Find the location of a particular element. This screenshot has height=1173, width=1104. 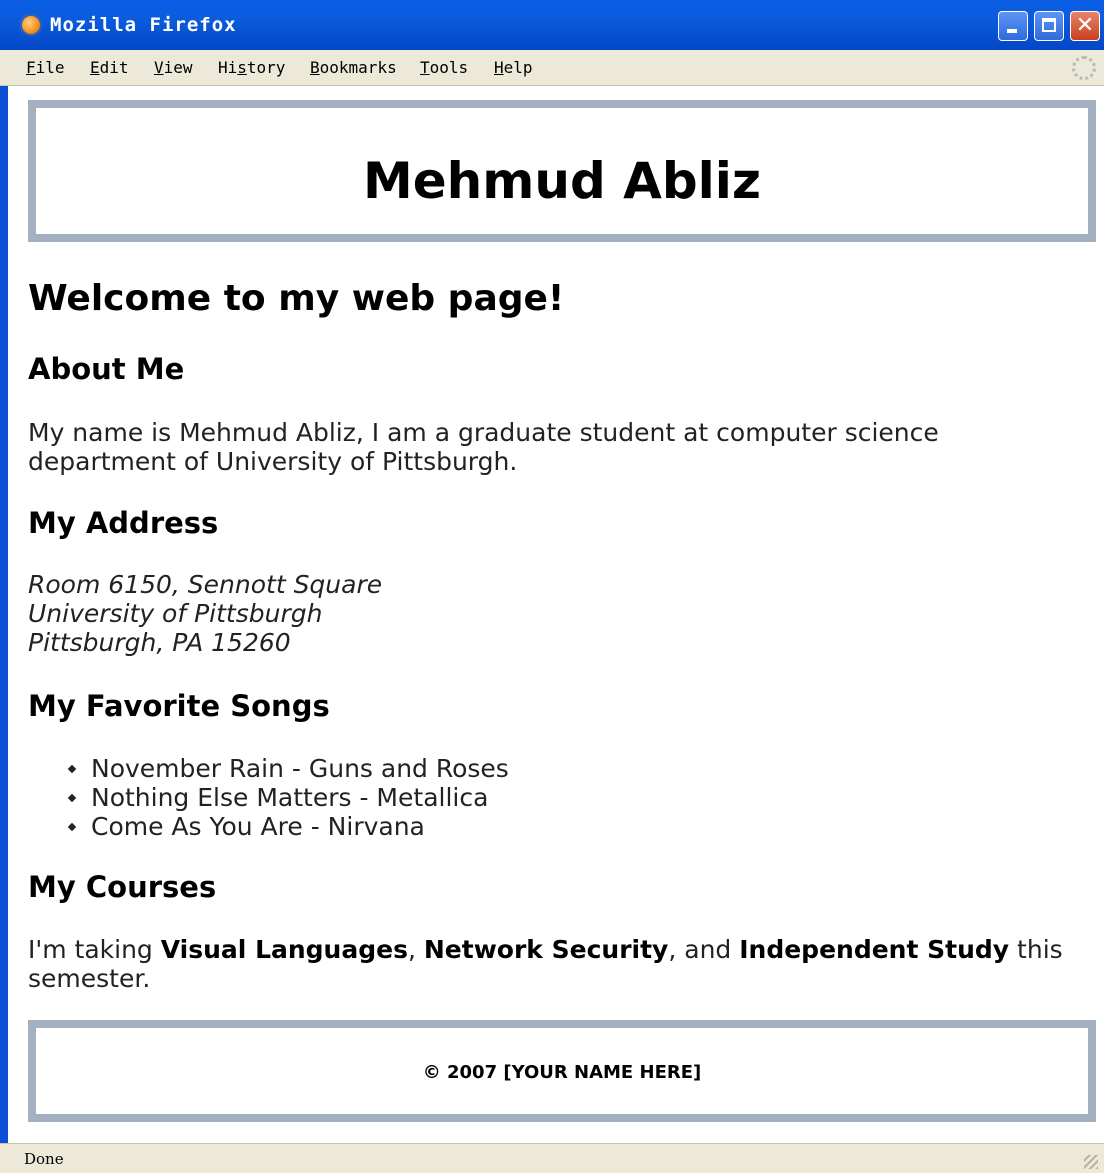

throbber-icon is located at coordinates (1084, 68).